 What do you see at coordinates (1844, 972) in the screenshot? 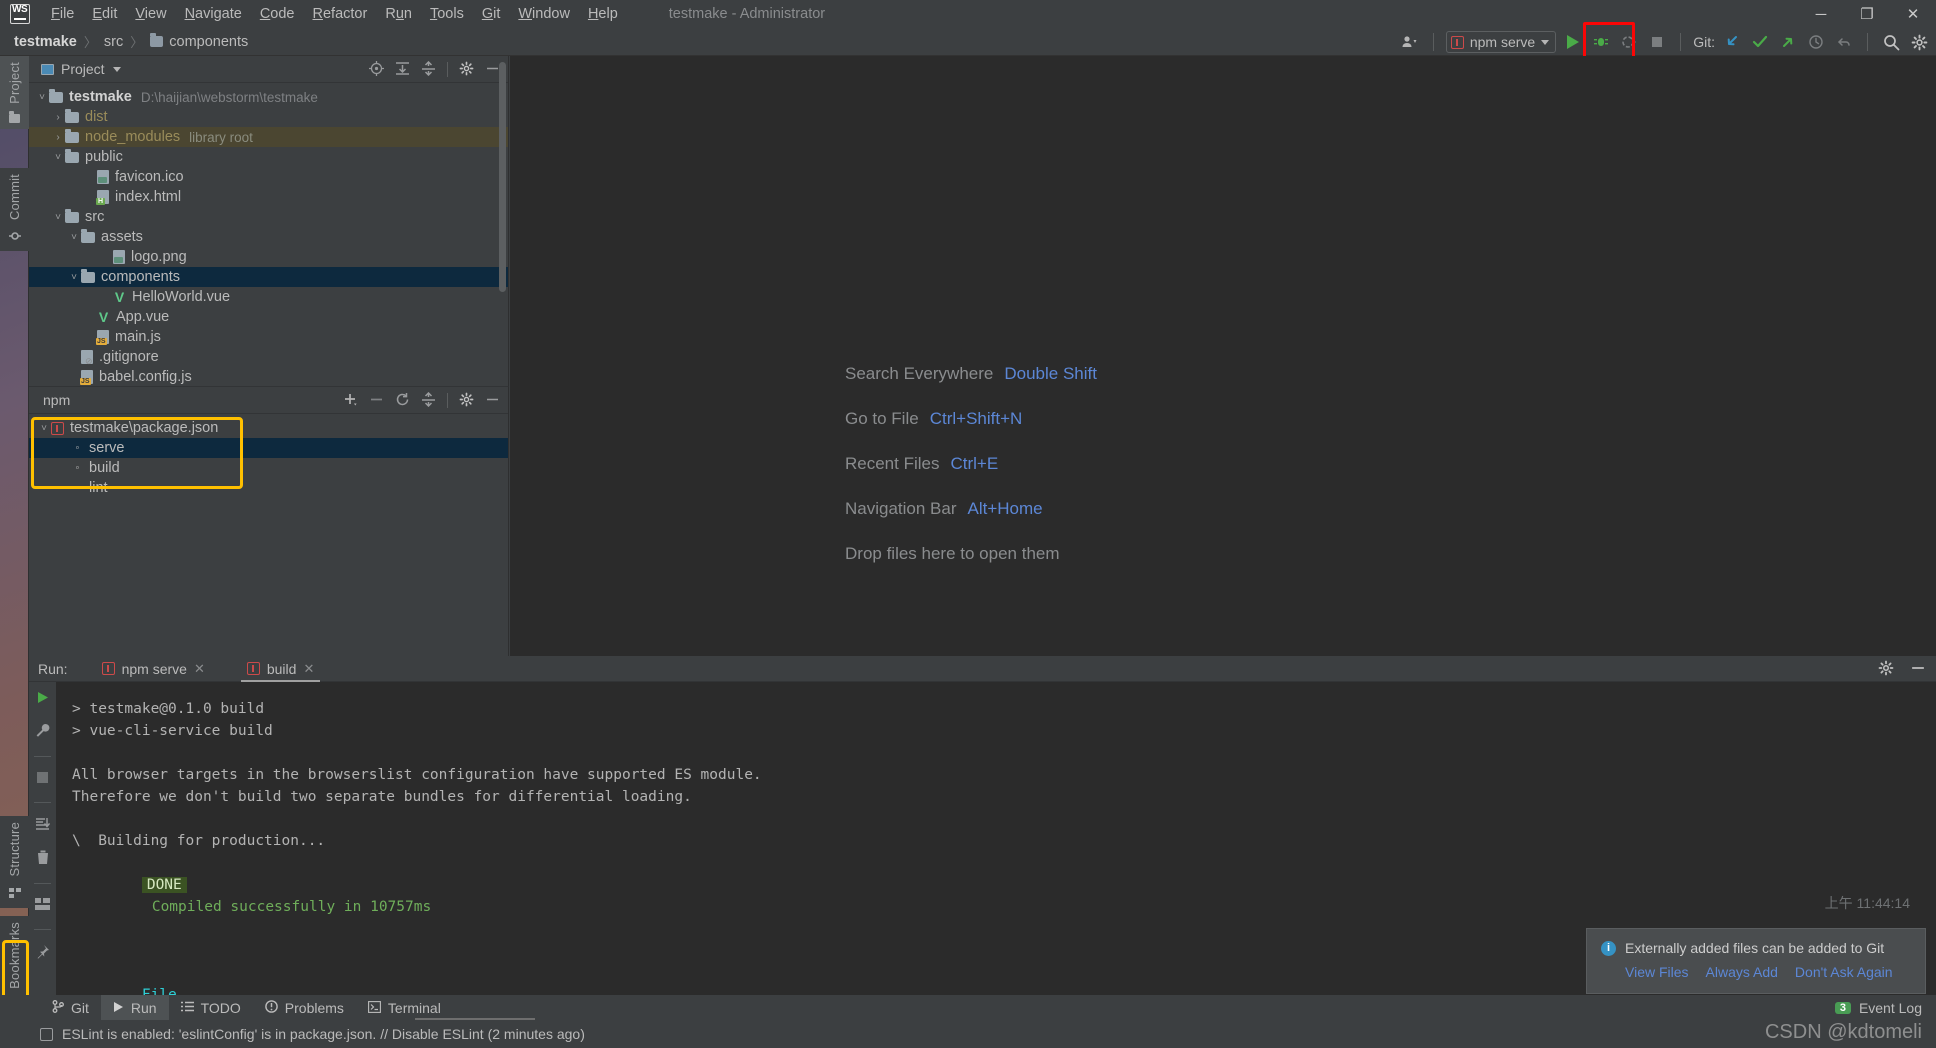
I see `dont-ask-again-link: Don't Ask Again` at bounding box center [1844, 972].